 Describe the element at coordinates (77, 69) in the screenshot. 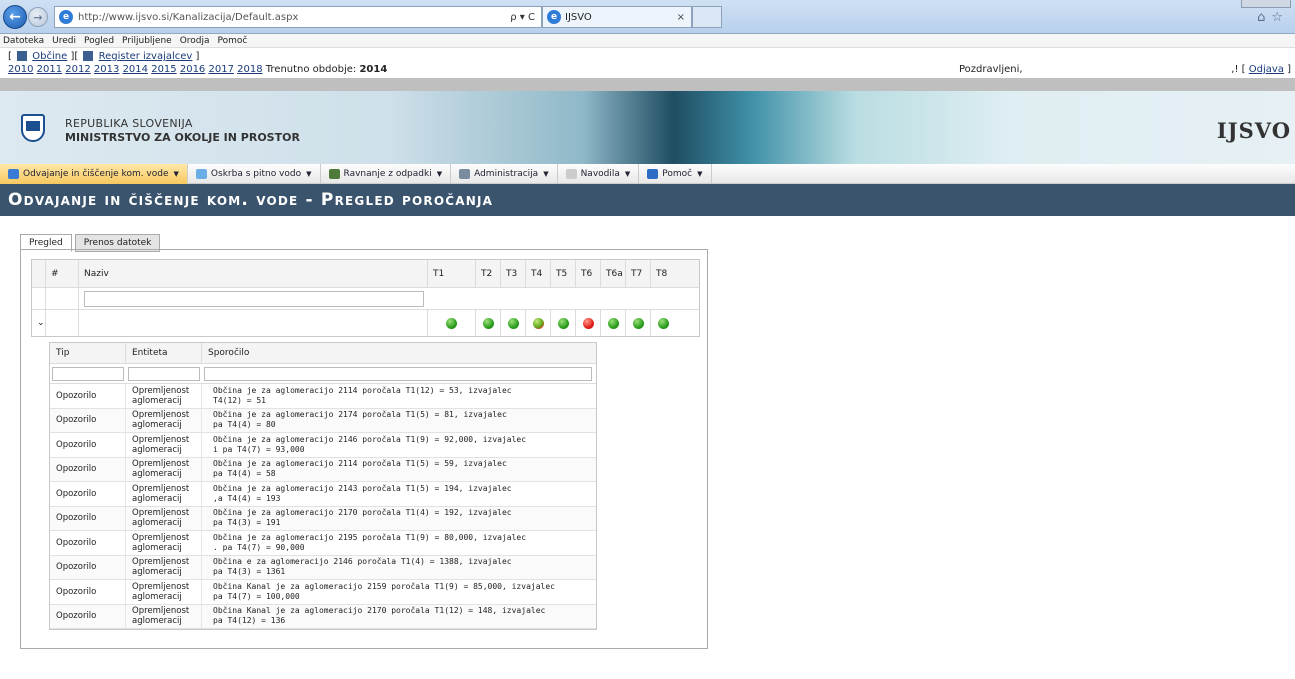

I see `year-link: 2012` at that location.